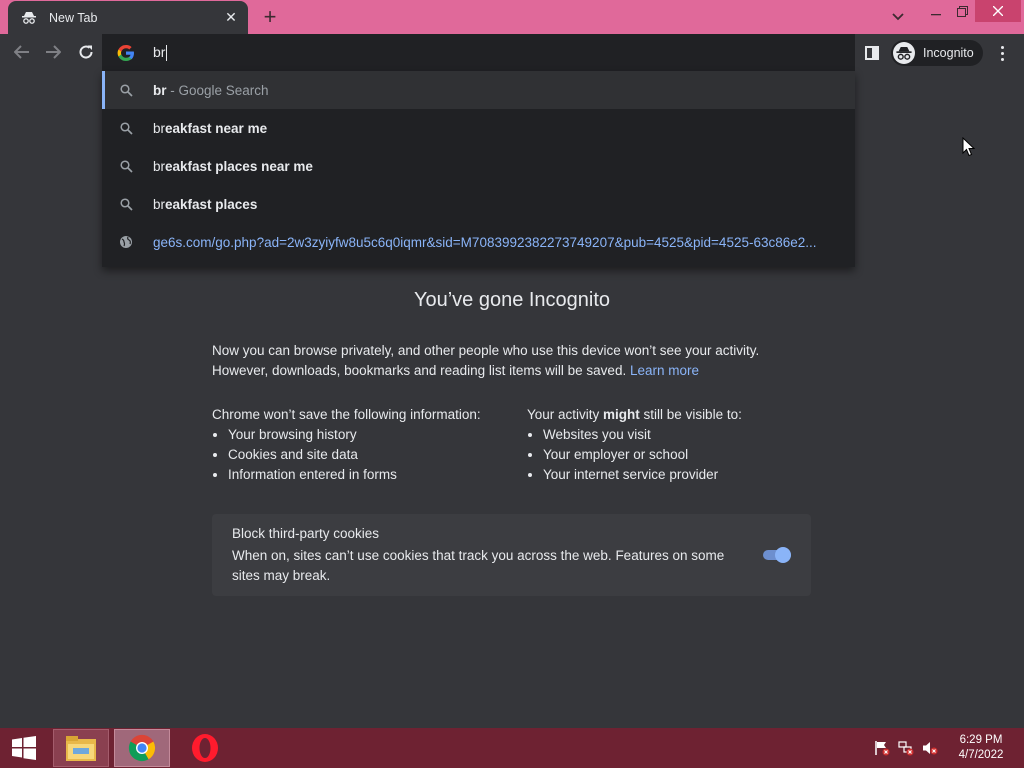 This screenshot has height=768, width=1024. What do you see at coordinates (211, 204) in the screenshot?
I see `suggestion-completion: eakfast places` at bounding box center [211, 204].